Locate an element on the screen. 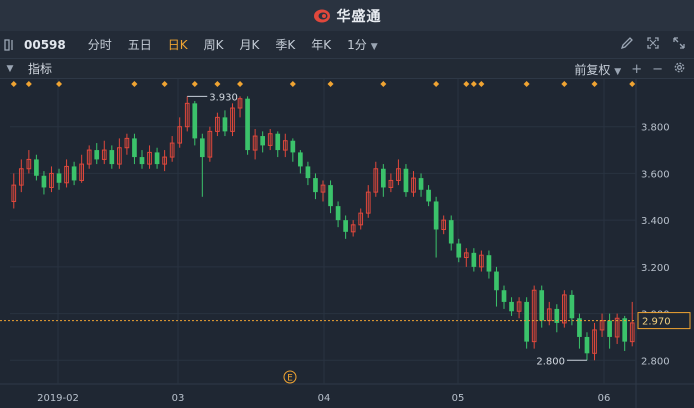  tab-1: 五日 is located at coordinates (140, 45).